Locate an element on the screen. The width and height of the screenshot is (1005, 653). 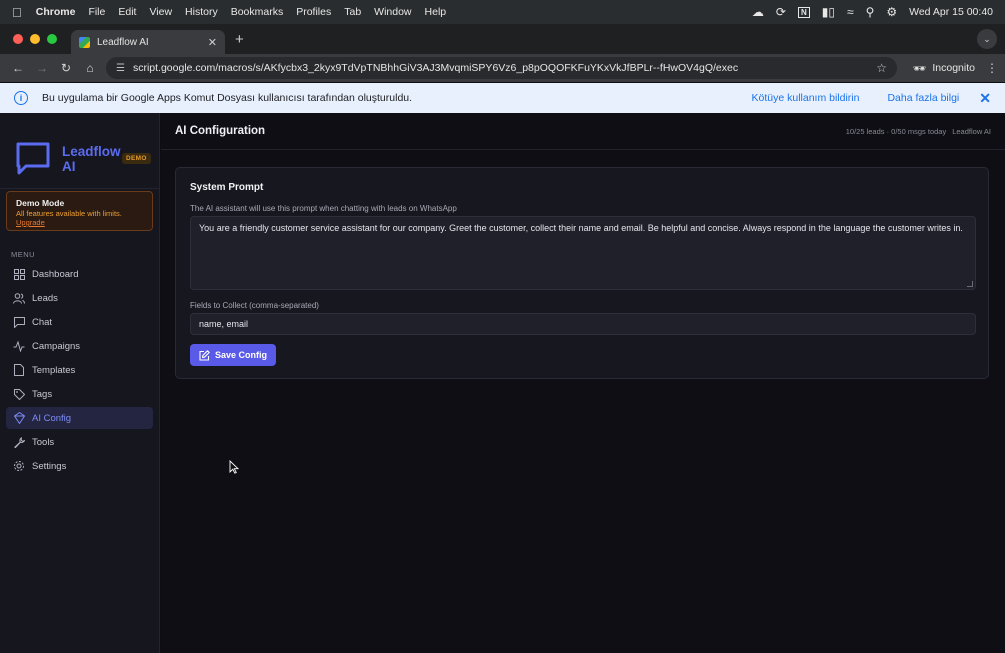
demo-mode-subtitle: All features available with limits. is located at coordinates (69, 213).